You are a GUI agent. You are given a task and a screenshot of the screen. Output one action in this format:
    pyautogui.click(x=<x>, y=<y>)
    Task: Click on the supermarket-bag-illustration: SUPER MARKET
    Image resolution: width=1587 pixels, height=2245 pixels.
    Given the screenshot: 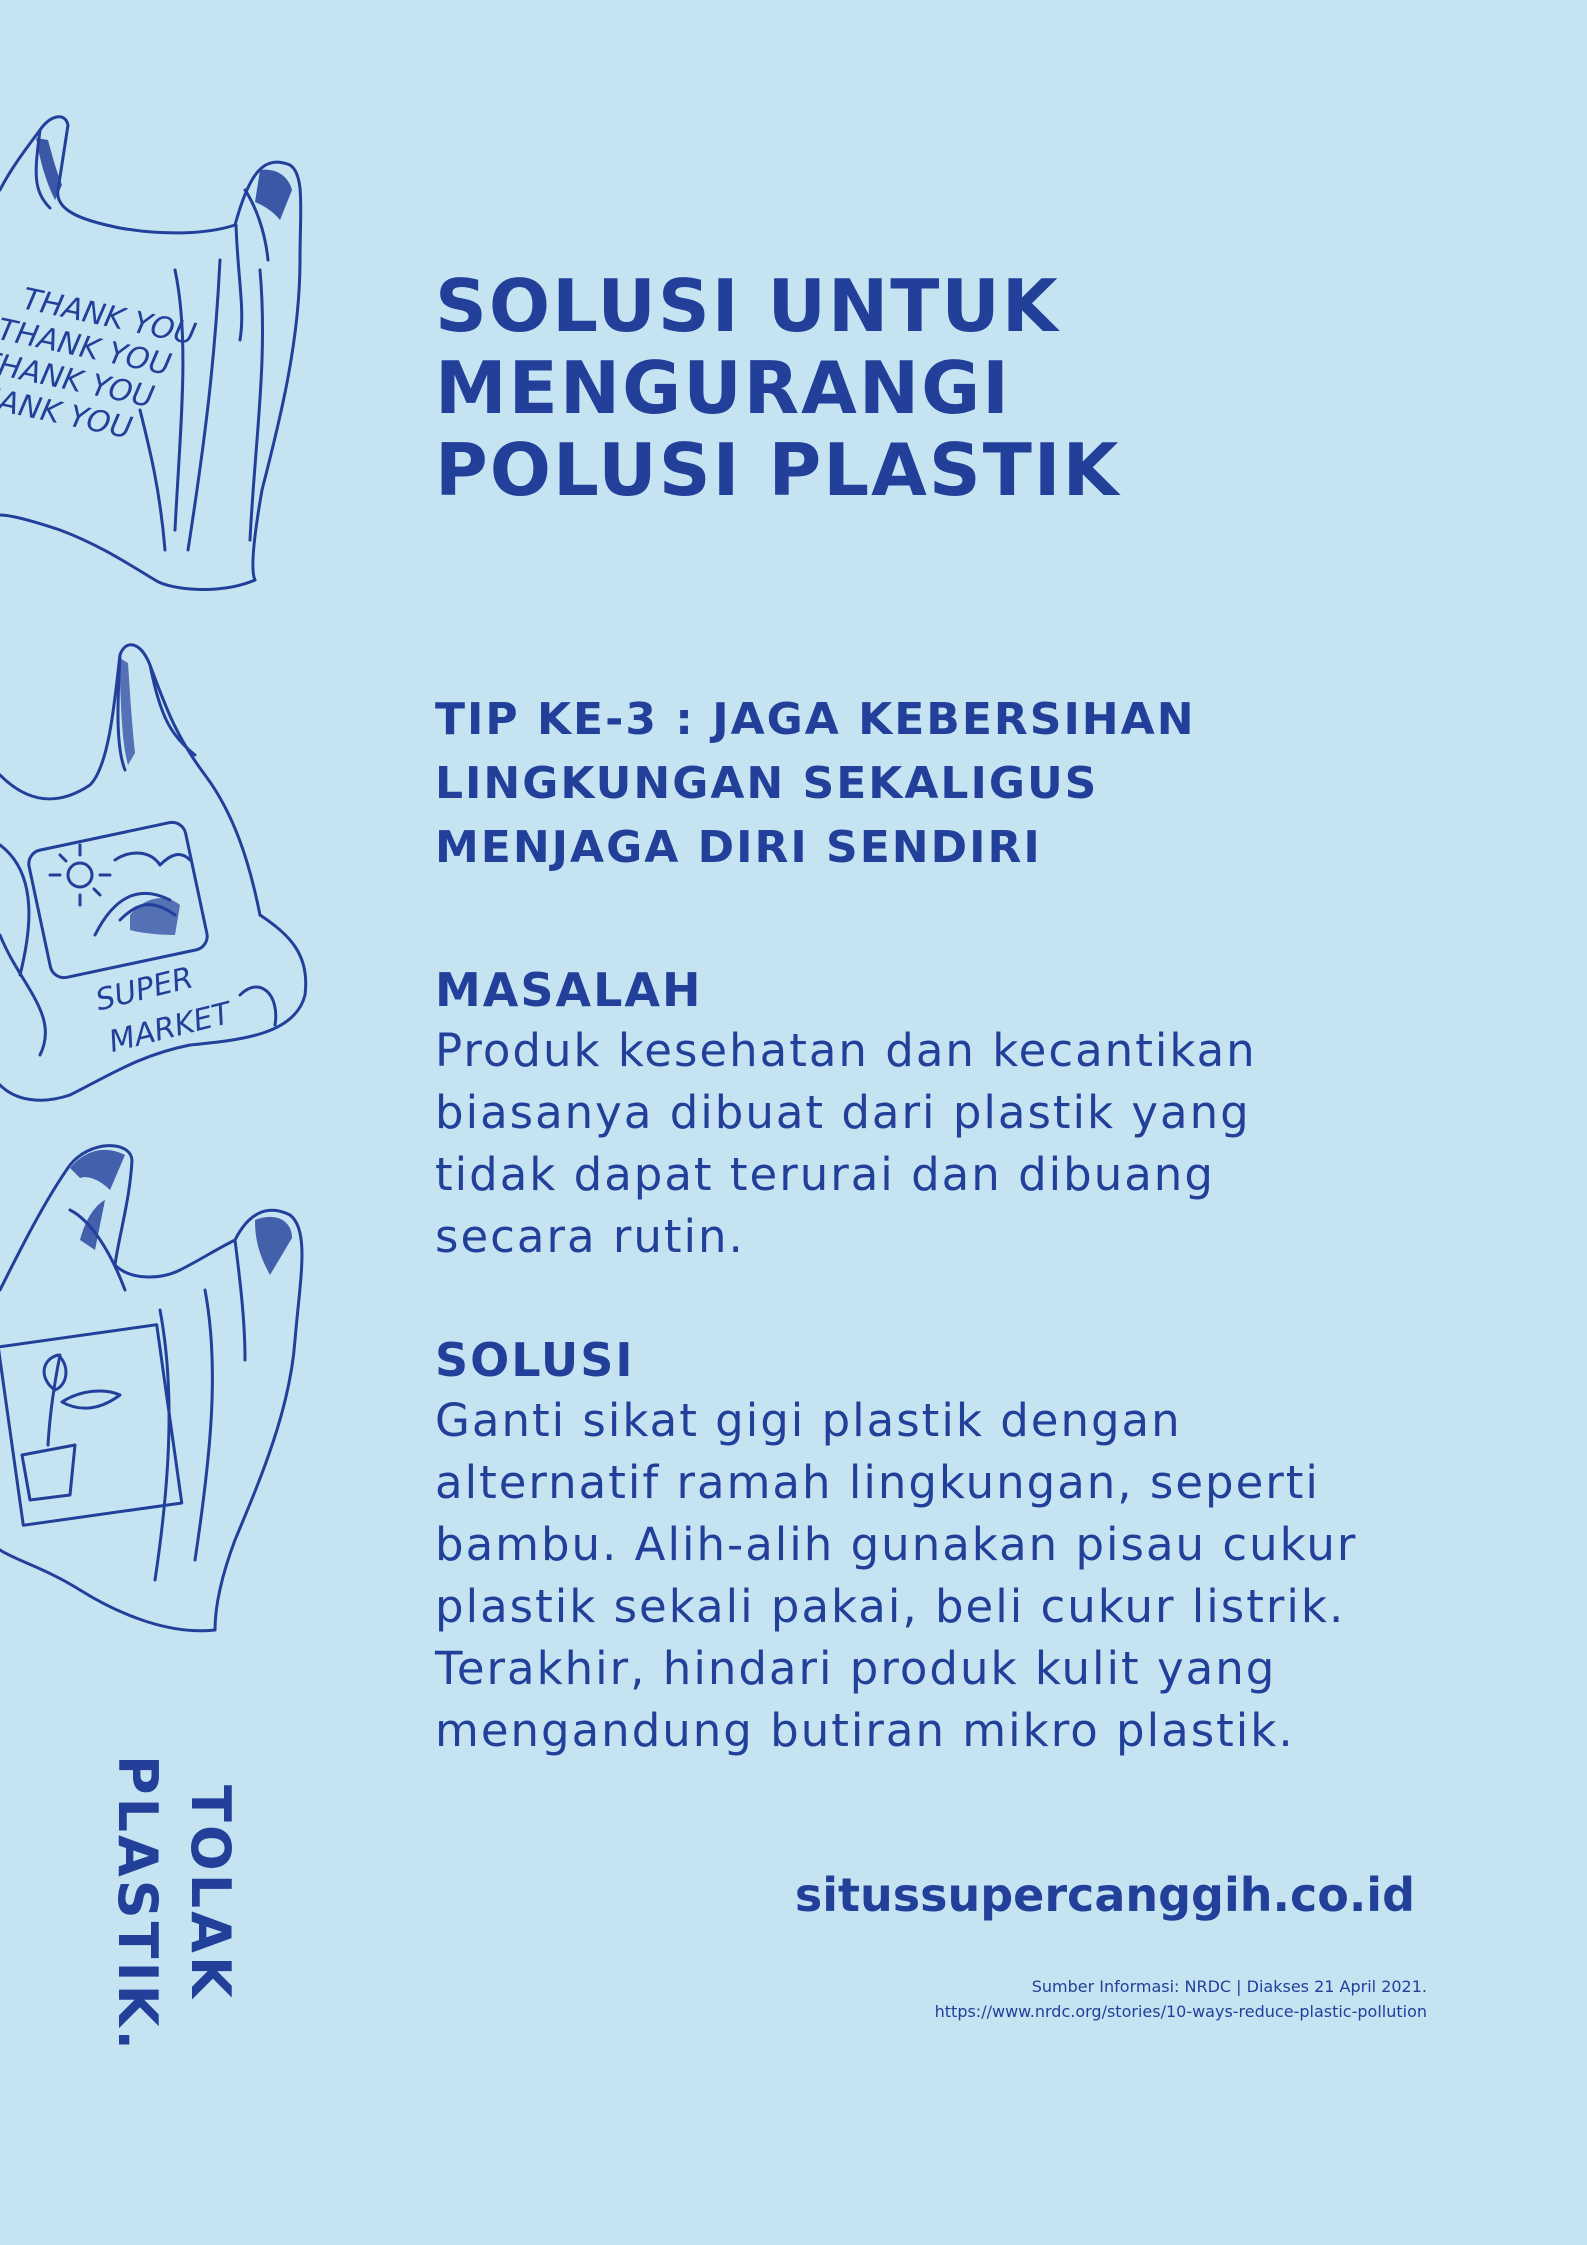 What is the action you would take?
    pyautogui.click(x=160, y=875)
    